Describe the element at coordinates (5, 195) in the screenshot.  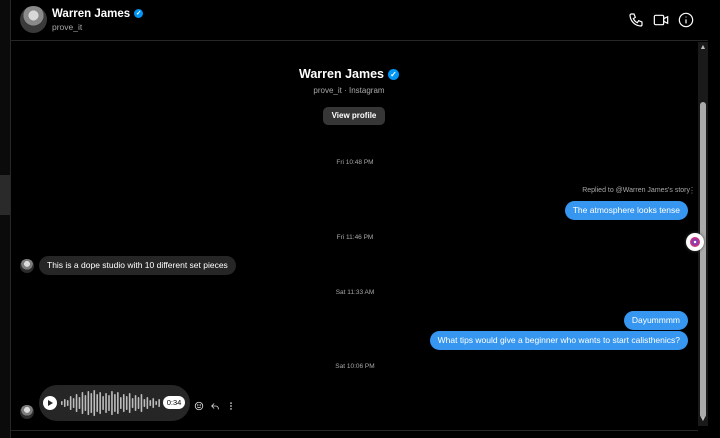
I see `left-rail-handle` at that location.